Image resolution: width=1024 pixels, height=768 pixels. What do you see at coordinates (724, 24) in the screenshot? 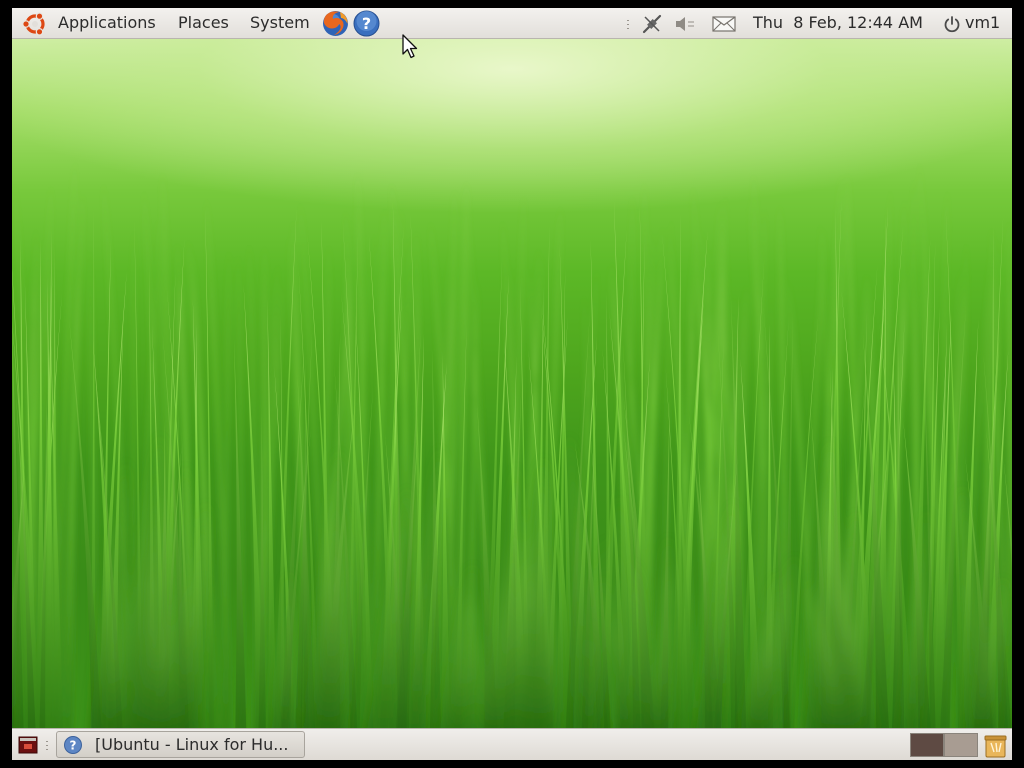
I see `mail-icon` at bounding box center [724, 24].